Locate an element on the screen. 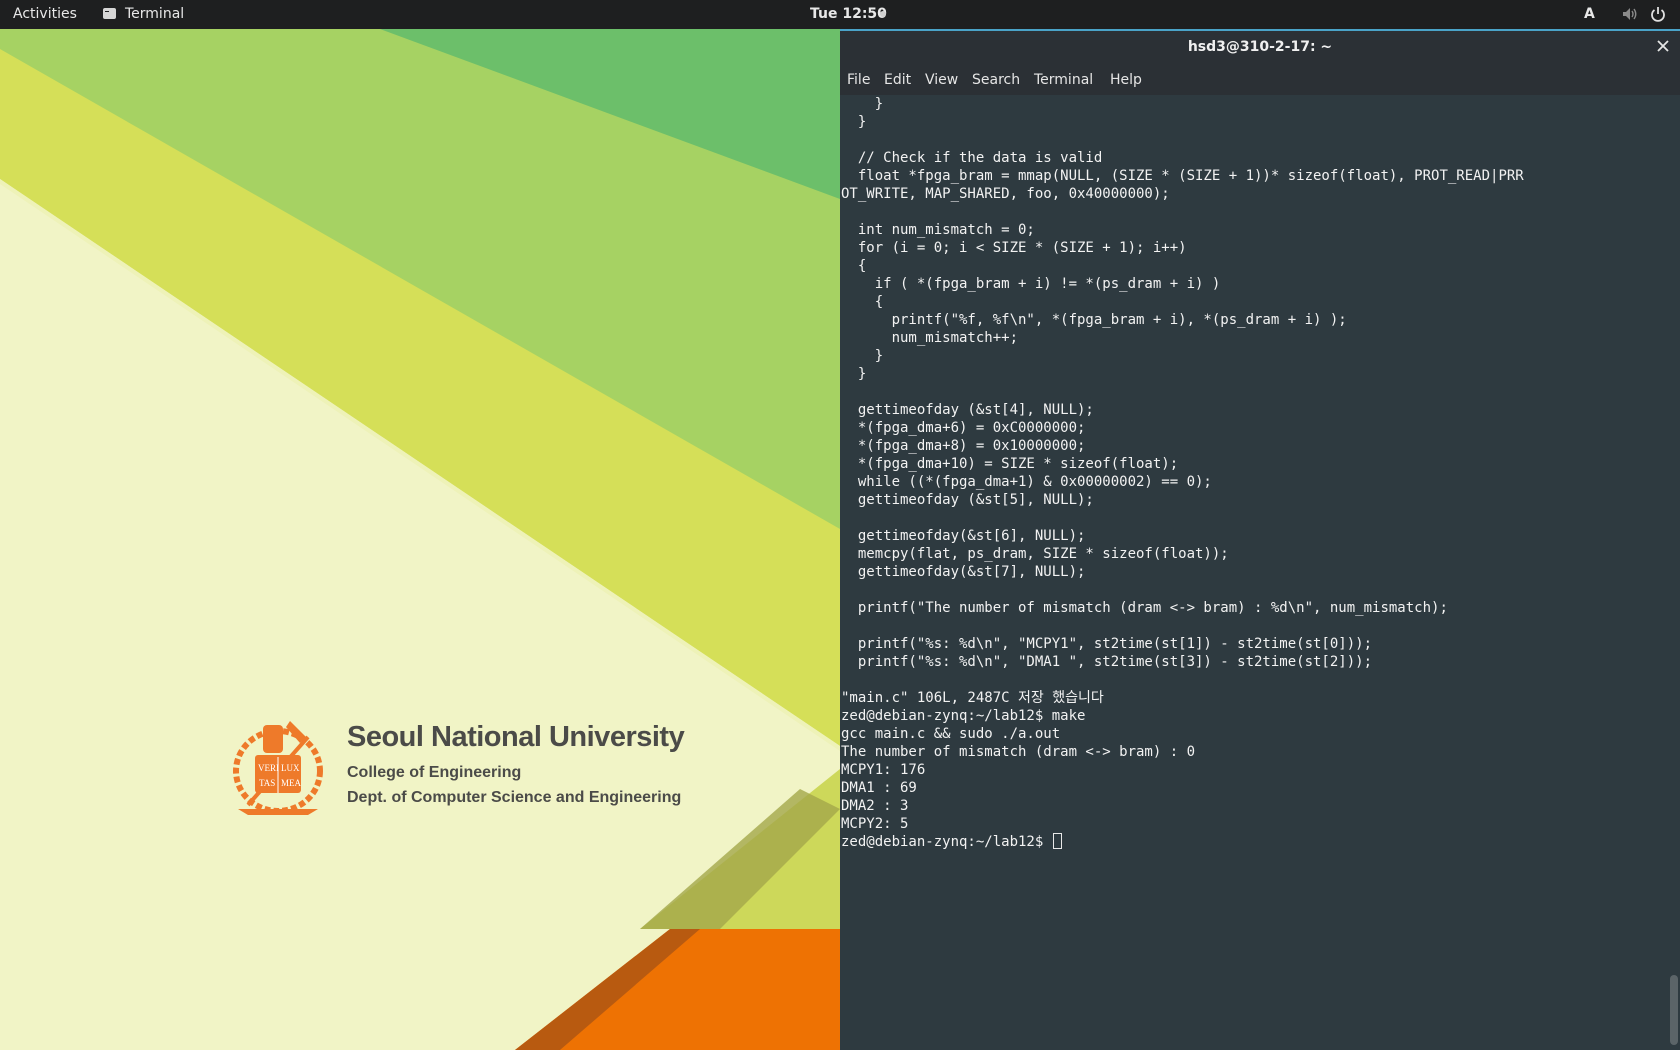 This screenshot has width=1680, height=1050. activities-button: Activities is located at coordinates (45, 14).